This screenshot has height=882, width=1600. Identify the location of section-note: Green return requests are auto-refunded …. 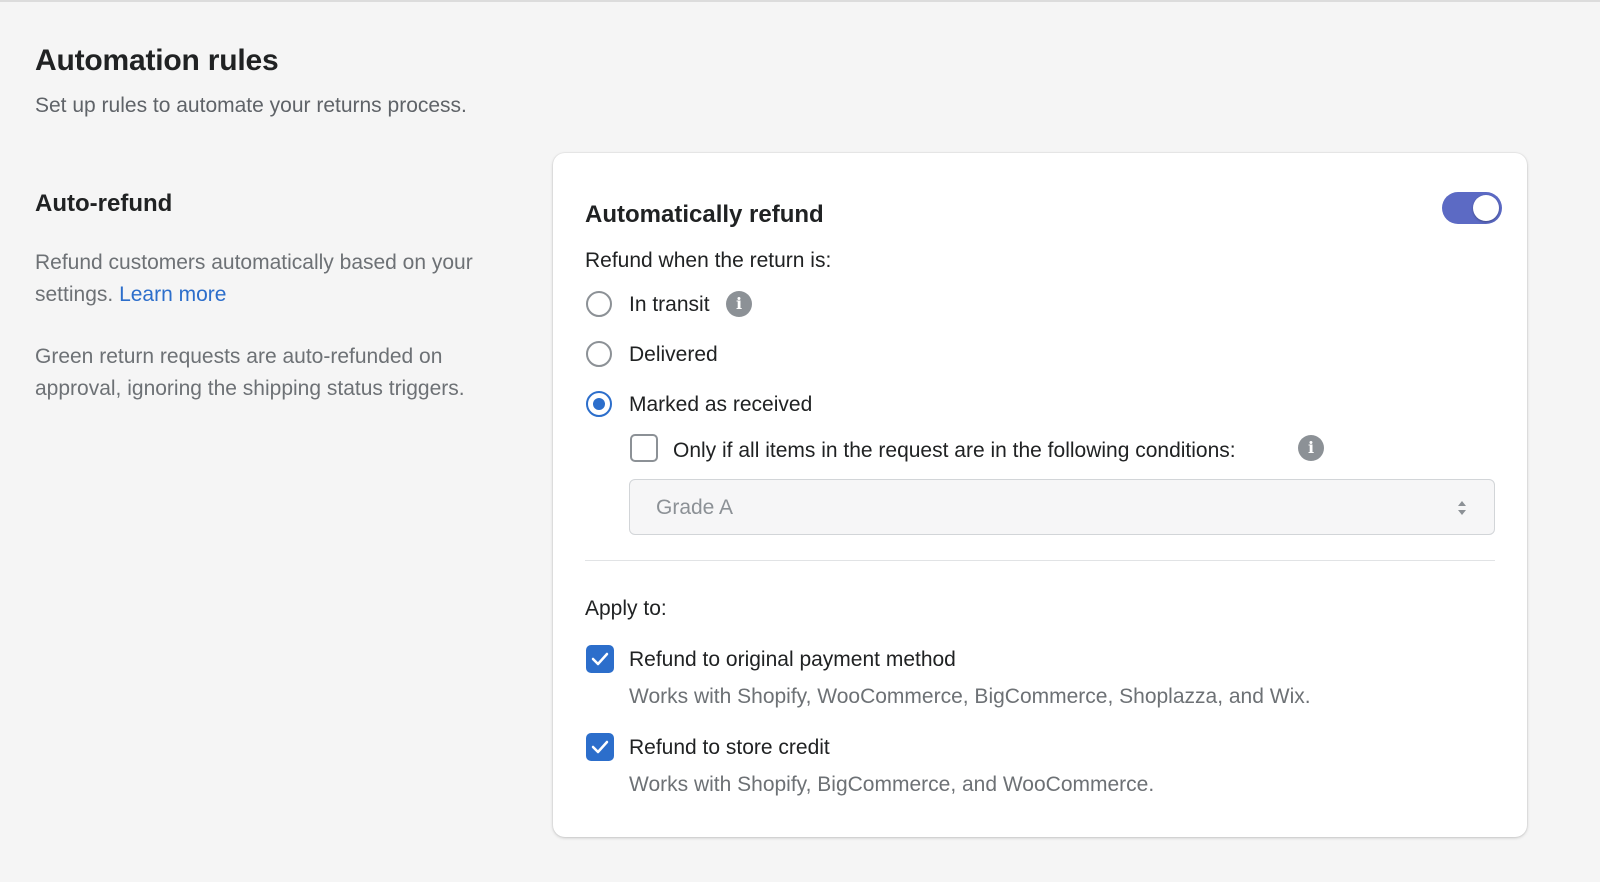
(250, 372).